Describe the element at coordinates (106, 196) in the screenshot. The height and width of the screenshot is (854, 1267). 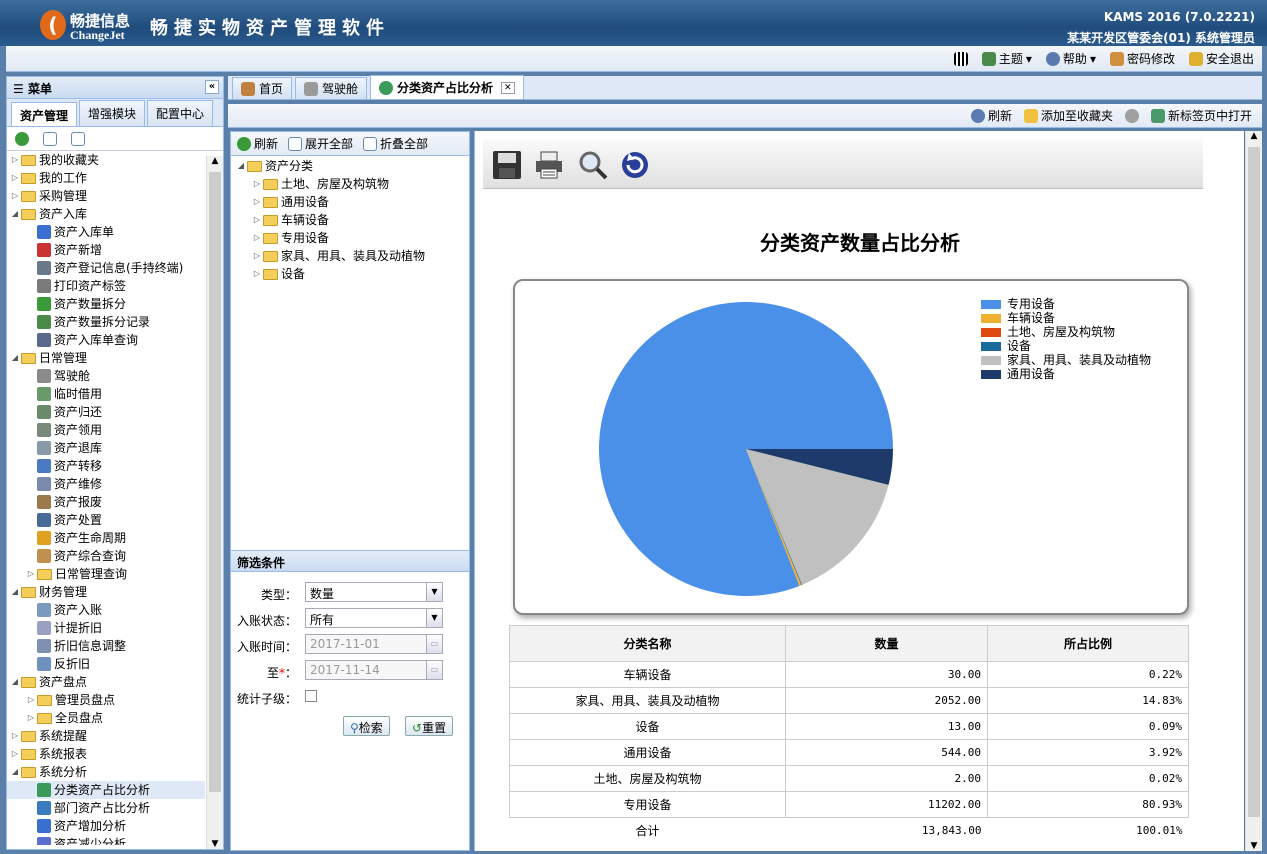
I see `menu-item: ▷ 采购管理` at that location.